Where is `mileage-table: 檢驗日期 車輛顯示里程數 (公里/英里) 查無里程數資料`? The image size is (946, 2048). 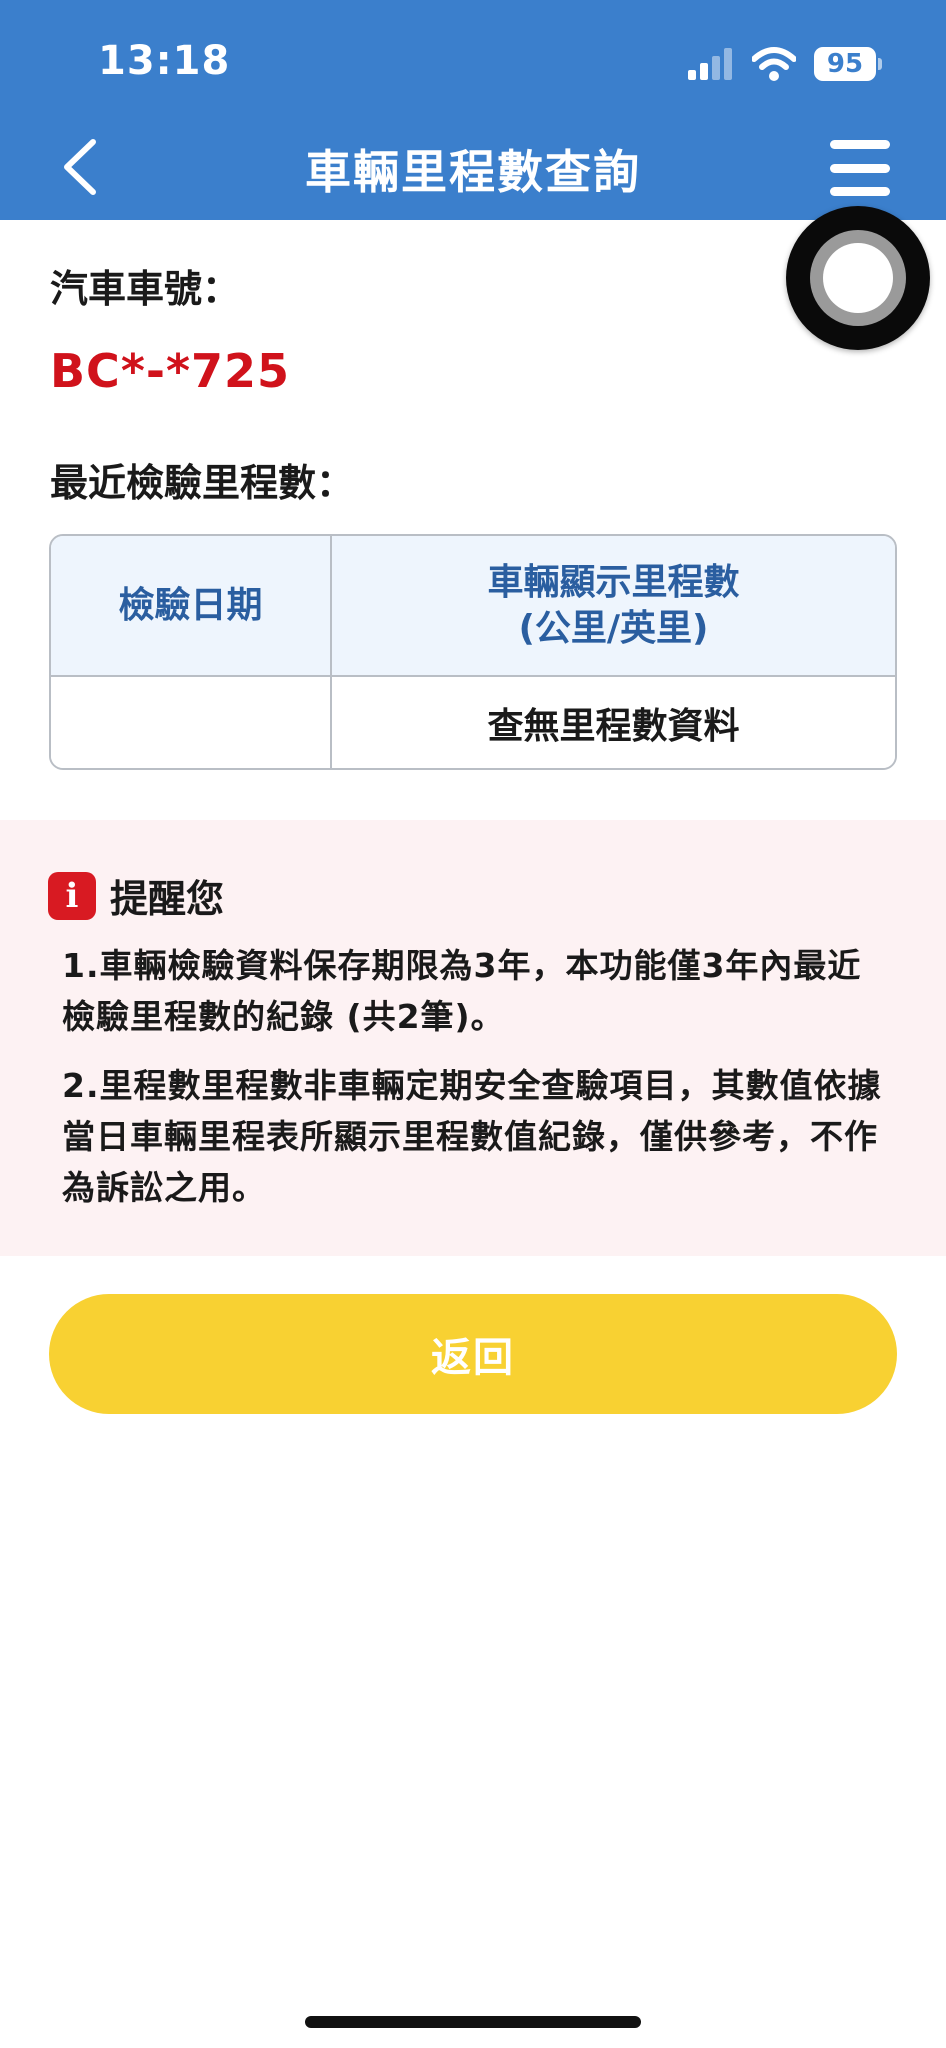 mileage-table: 檢驗日期 車輛顯示里程數 (公里/英里) 查無里程數資料 is located at coordinates (473, 652).